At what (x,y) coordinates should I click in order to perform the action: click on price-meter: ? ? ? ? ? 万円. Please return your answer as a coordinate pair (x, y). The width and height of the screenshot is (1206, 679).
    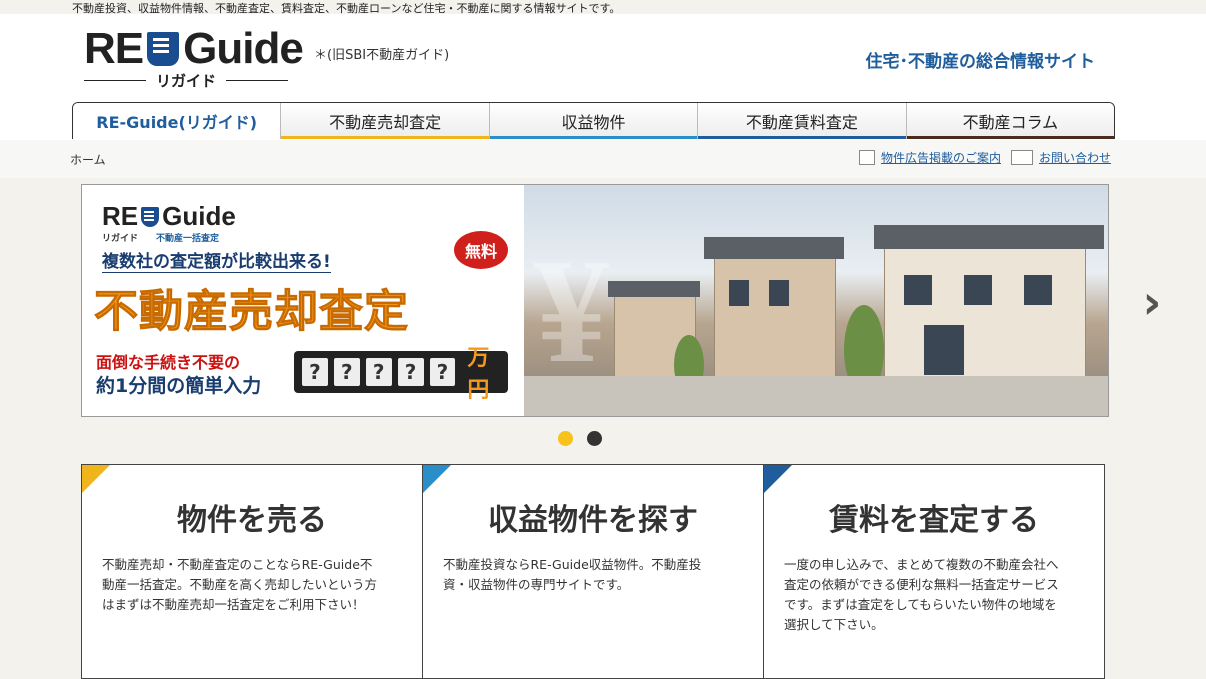
    Looking at the image, I should click on (401, 374).